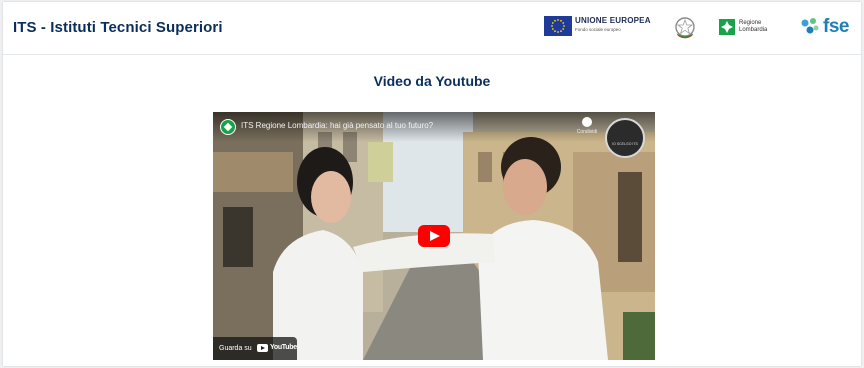  What do you see at coordinates (685, 28) in the screenshot?
I see `italian-republic-emblem-icon` at bounding box center [685, 28].